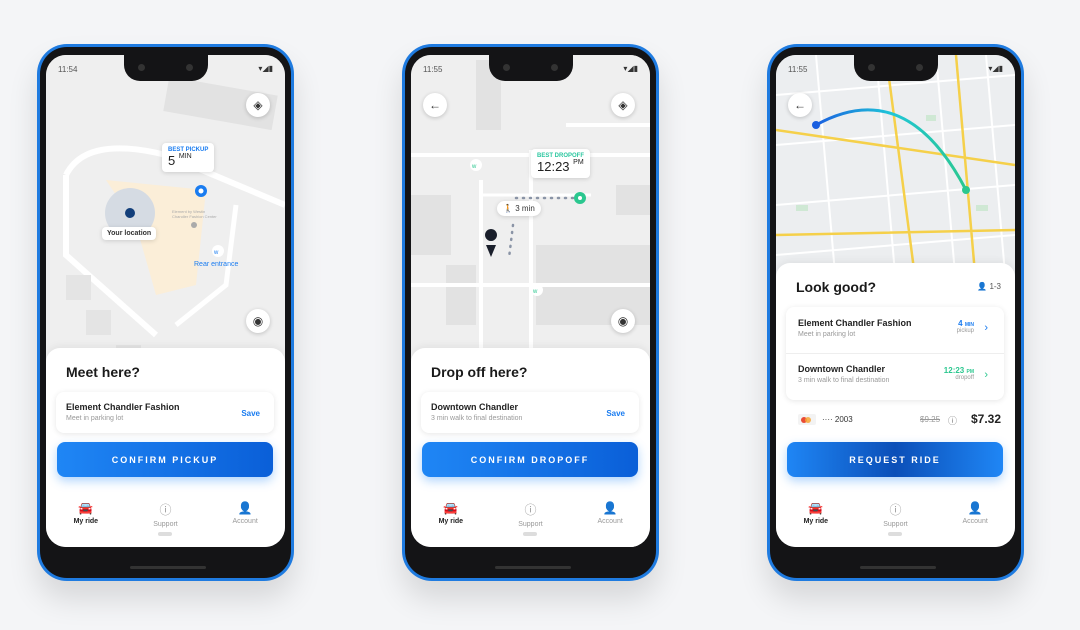  Describe the element at coordinates (519, 208) in the screenshot. I see `walk-time-badge: 🚶 3 min` at that location.